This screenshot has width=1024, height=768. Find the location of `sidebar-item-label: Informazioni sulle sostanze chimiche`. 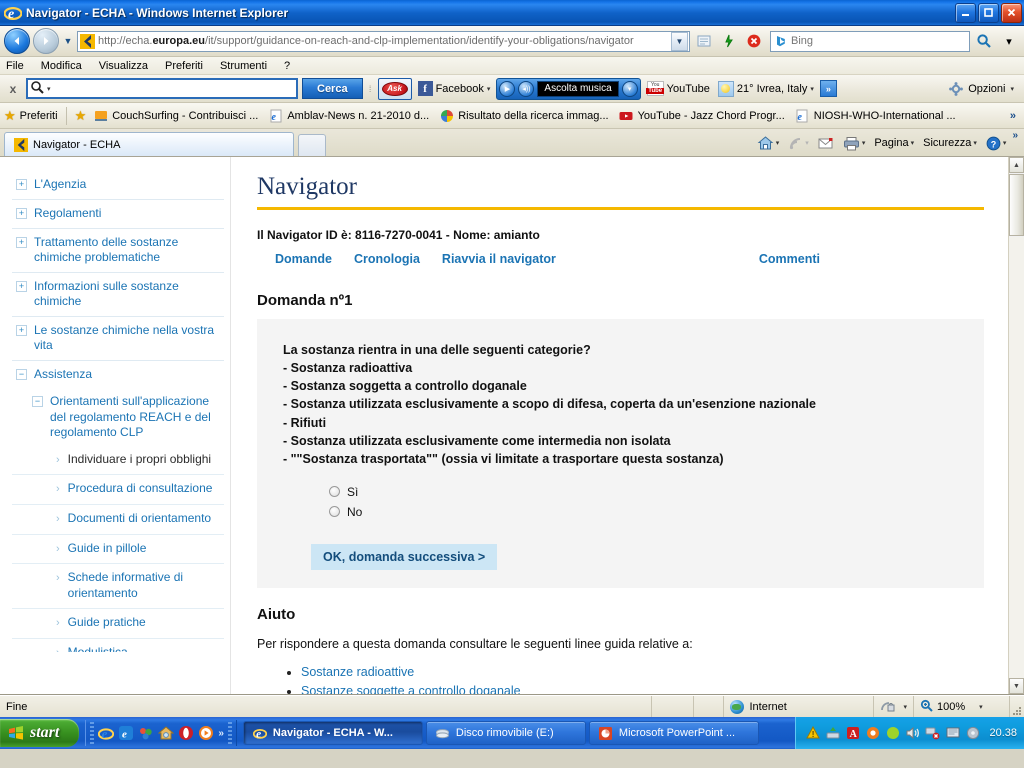

sidebar-item-label: Informazioni sulle sostanze chimiche is located at coordinates (129, 294).